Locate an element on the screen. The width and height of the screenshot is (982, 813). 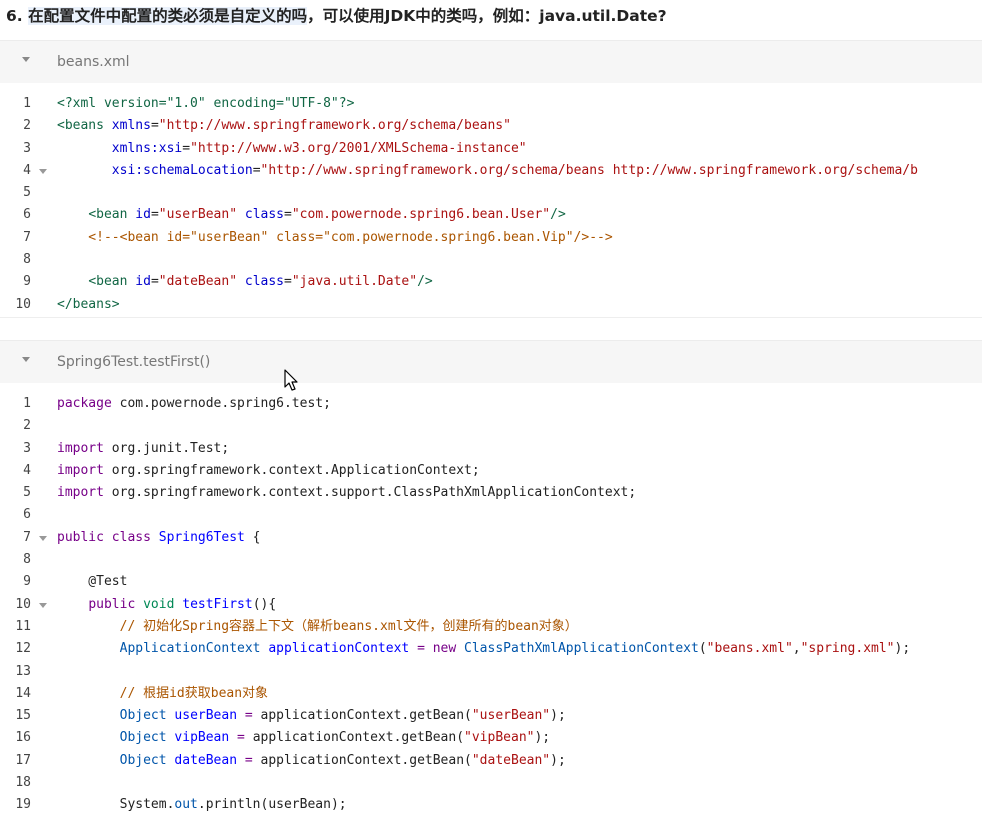
code-token: /> is located at coordinates (558, 215).